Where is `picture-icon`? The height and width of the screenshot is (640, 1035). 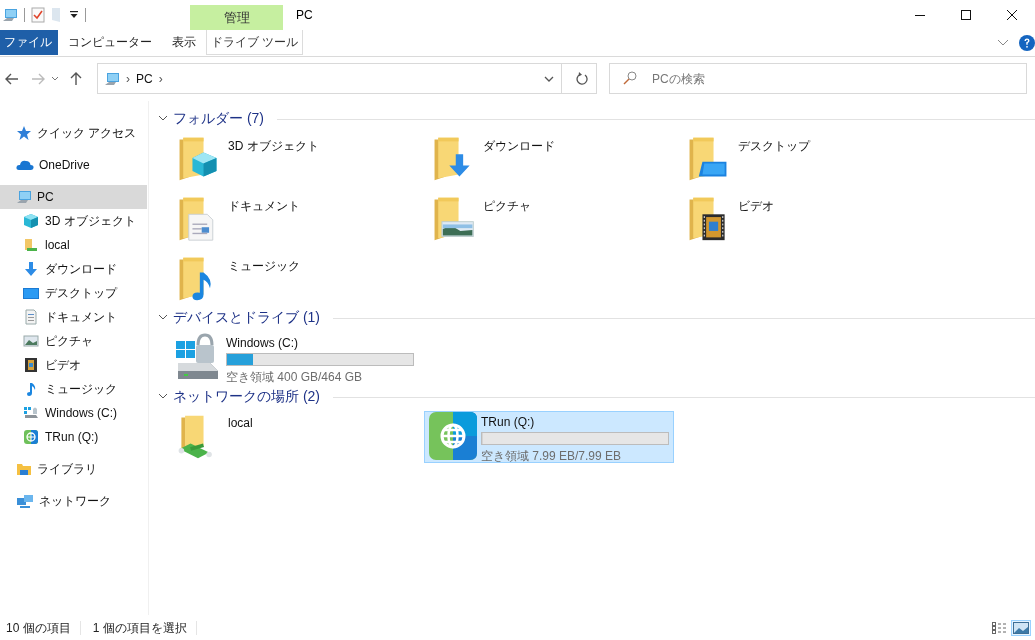 picture-icon is located at coordinates (31, 341).